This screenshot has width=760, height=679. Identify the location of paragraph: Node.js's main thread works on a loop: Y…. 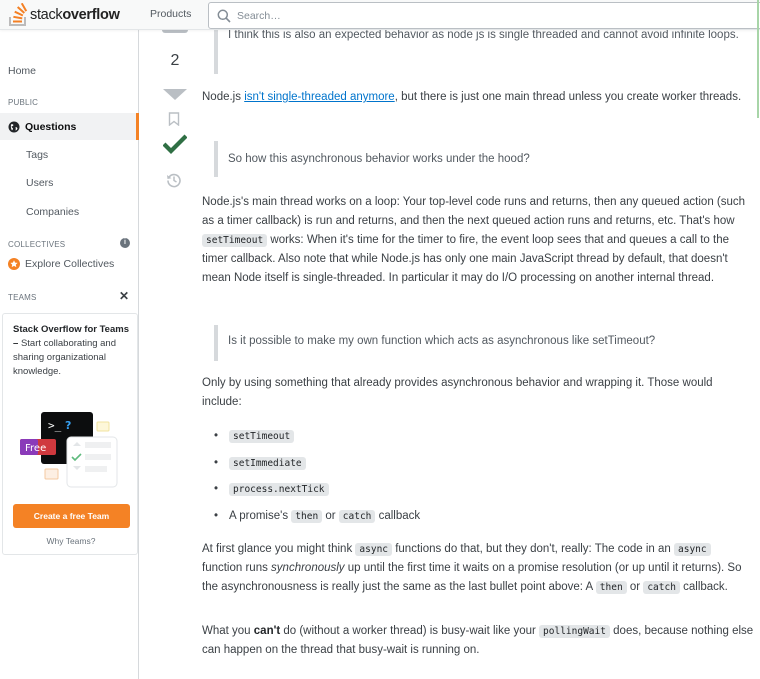
(474, 240).